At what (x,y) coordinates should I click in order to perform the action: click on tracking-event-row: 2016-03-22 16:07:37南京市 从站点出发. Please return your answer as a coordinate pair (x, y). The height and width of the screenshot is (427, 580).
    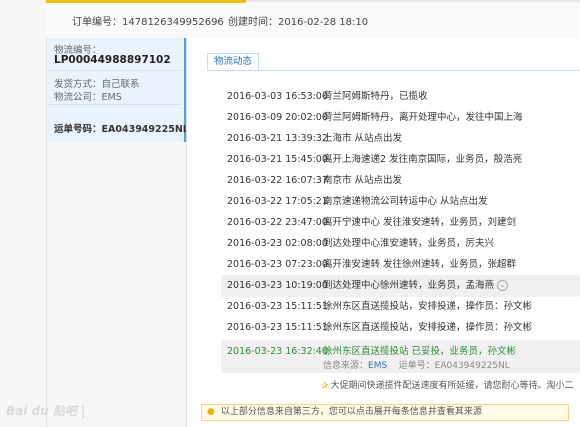
    Looking at the image, I should click on (314, 181).